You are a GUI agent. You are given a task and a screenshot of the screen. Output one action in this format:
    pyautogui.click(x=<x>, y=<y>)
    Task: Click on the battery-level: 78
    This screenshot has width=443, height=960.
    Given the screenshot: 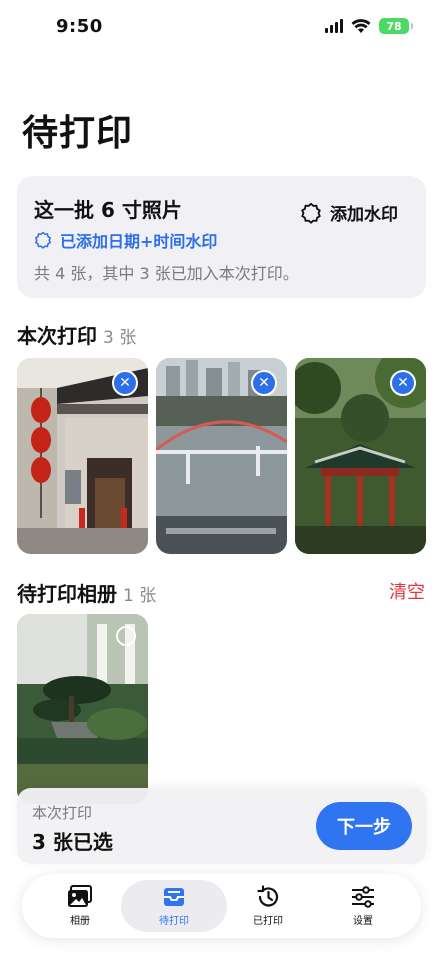 What is the action you would take?
    pyautogui.click(x=394, y=26)
    